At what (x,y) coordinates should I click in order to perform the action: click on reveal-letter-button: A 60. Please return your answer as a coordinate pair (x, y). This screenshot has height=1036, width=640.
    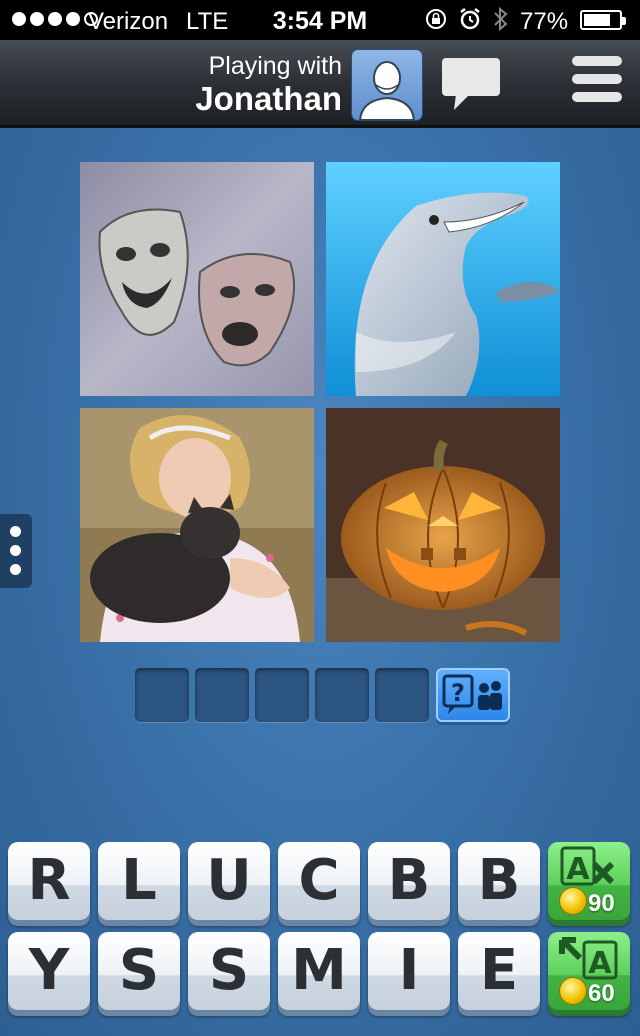
    Looking at the image, I should click on (589, 971).